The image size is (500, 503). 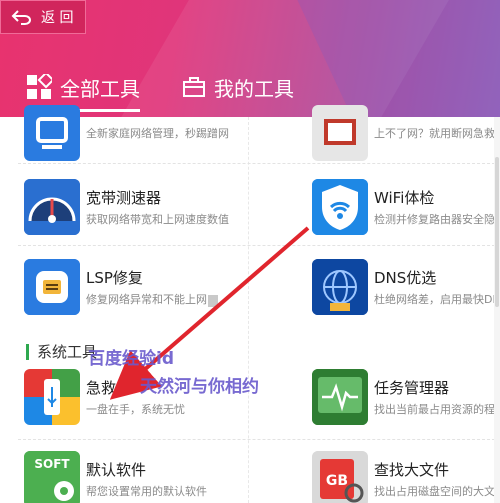 I want to click on section-system-tools: 系统工具, so click(x=61, y=351).